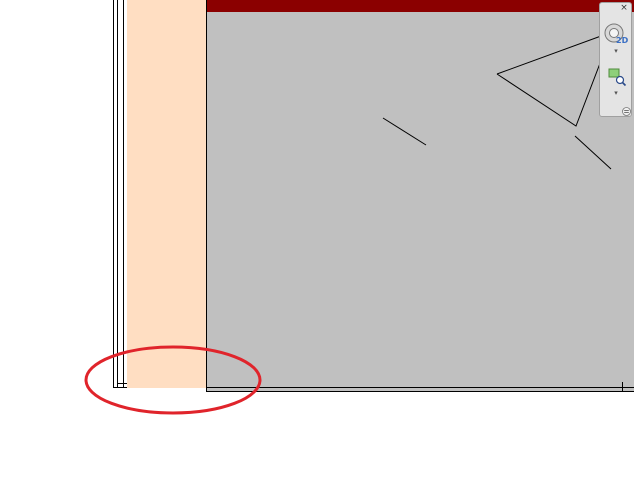 Image resolution: width=634 pixels, height=490 pixels. I want to click on wheel-dropdown-icon: ▾, so click(616, 51).